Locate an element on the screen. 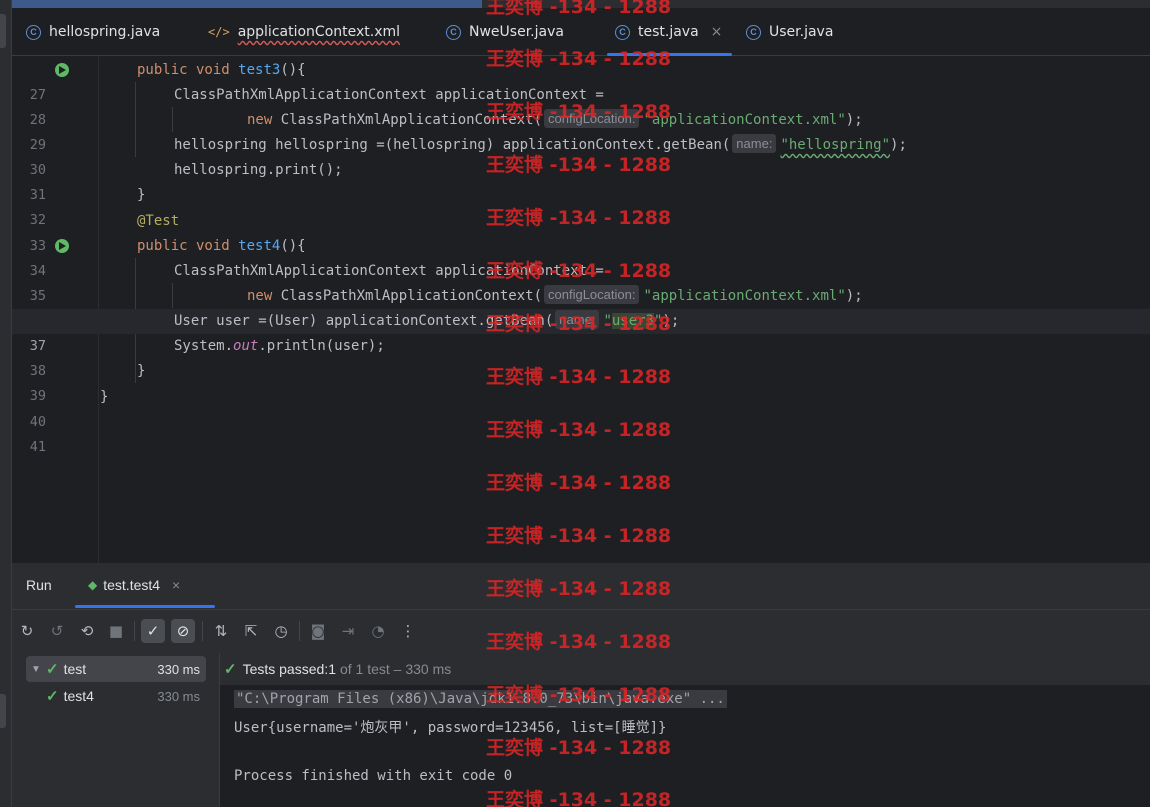  camera-icon: ◙ is located at coordinates (318, 631).